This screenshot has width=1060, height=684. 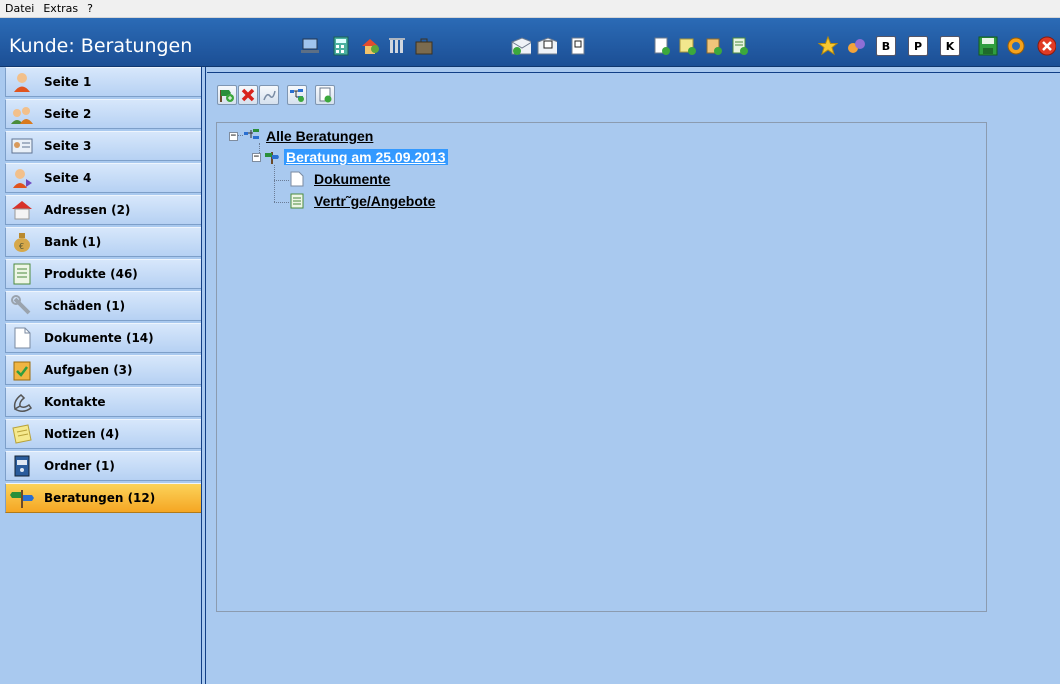 I want to click on tree-node-consultation: − Beratung am 25.09.2013, so click(x=350, y=157).